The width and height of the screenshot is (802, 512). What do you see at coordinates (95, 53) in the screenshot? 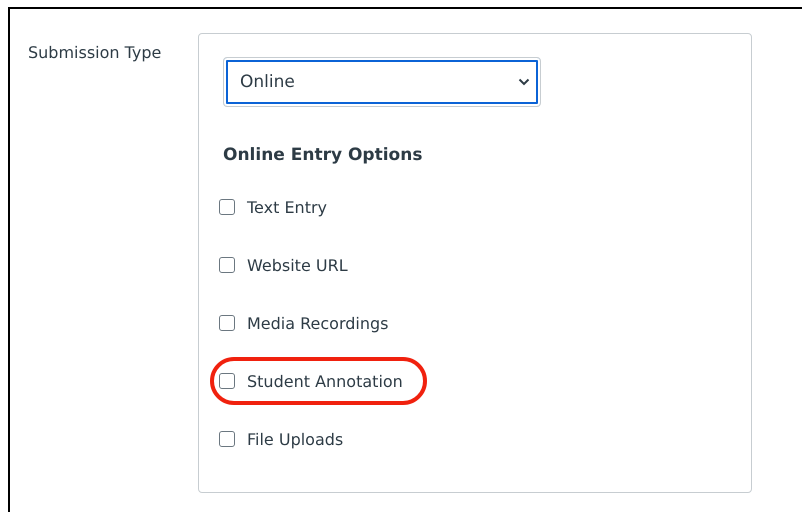
I see `field-label: Submission Type` at bounding box center [95, 53].